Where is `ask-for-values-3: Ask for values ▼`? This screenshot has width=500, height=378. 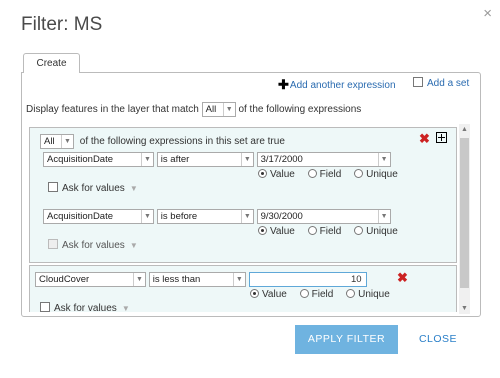
ask-for-values-3: Ask for values ▼ is located at coordinates (85, 307).